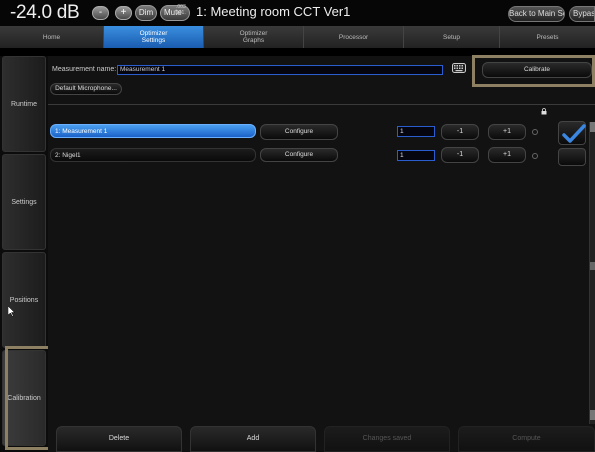 The image size is (595, 452). Describe the element at coordinates (592, 415) in the screenshot. I see `scroll-down-handle` at that location.